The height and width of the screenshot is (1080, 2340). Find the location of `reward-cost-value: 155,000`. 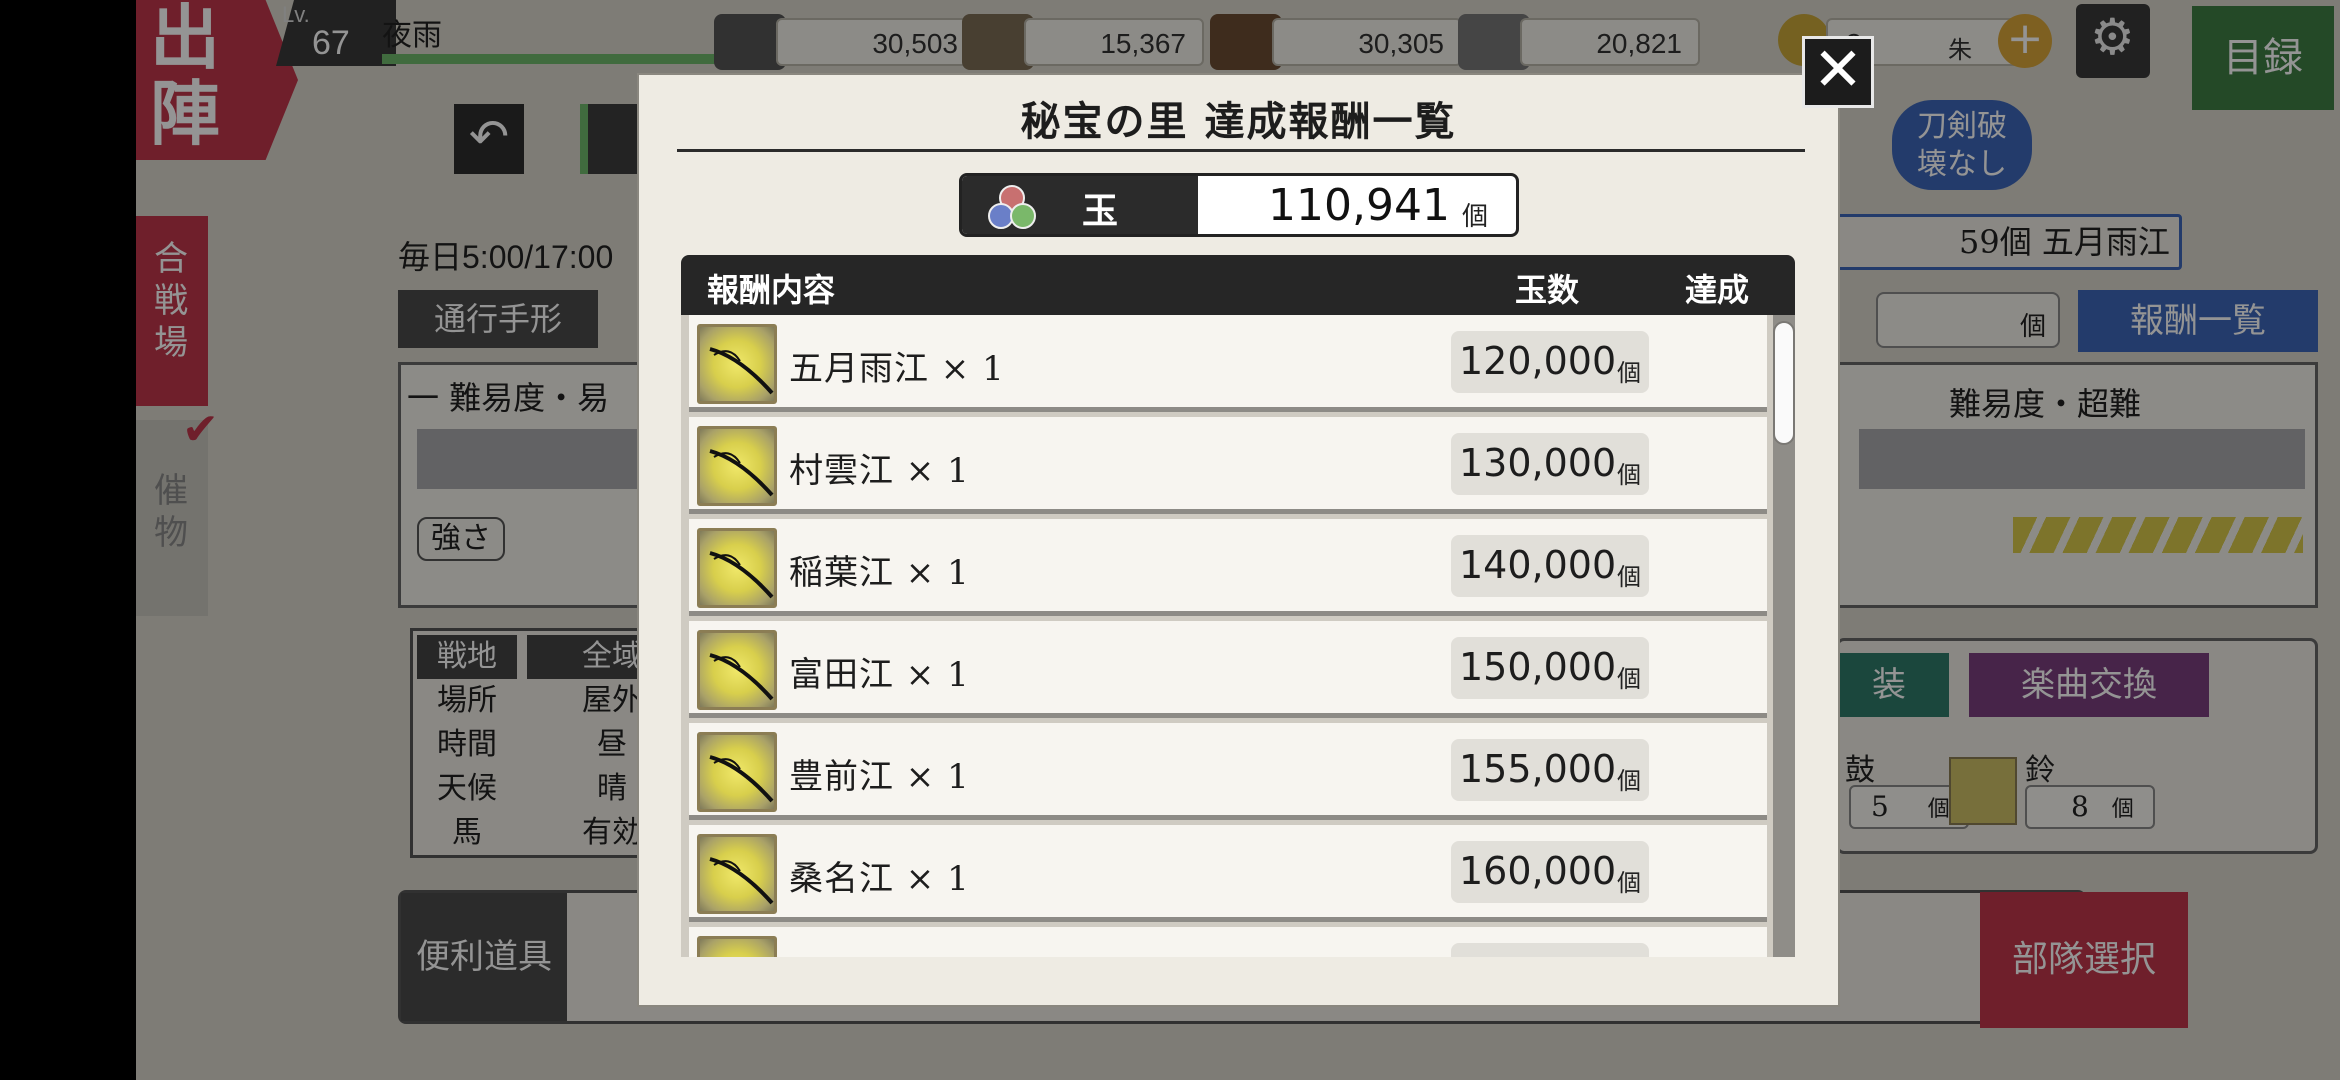

reward-cost-value: 155,000 is located at coordinates (1538, 769).